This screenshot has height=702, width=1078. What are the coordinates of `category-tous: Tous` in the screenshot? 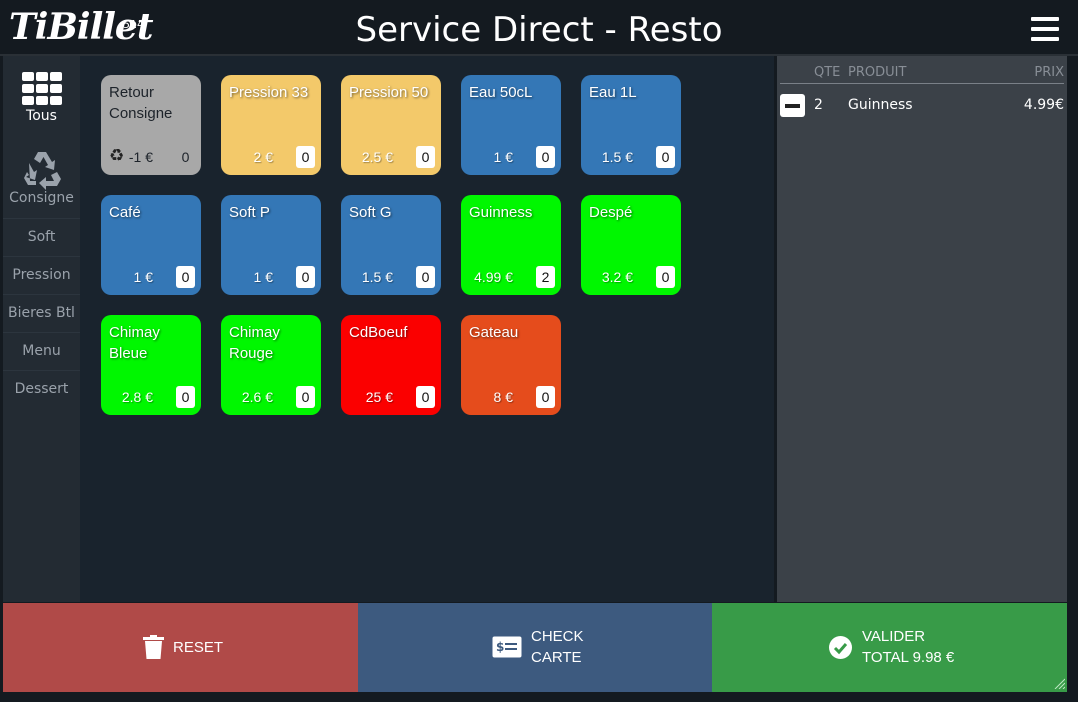 It's located at (41, 109).